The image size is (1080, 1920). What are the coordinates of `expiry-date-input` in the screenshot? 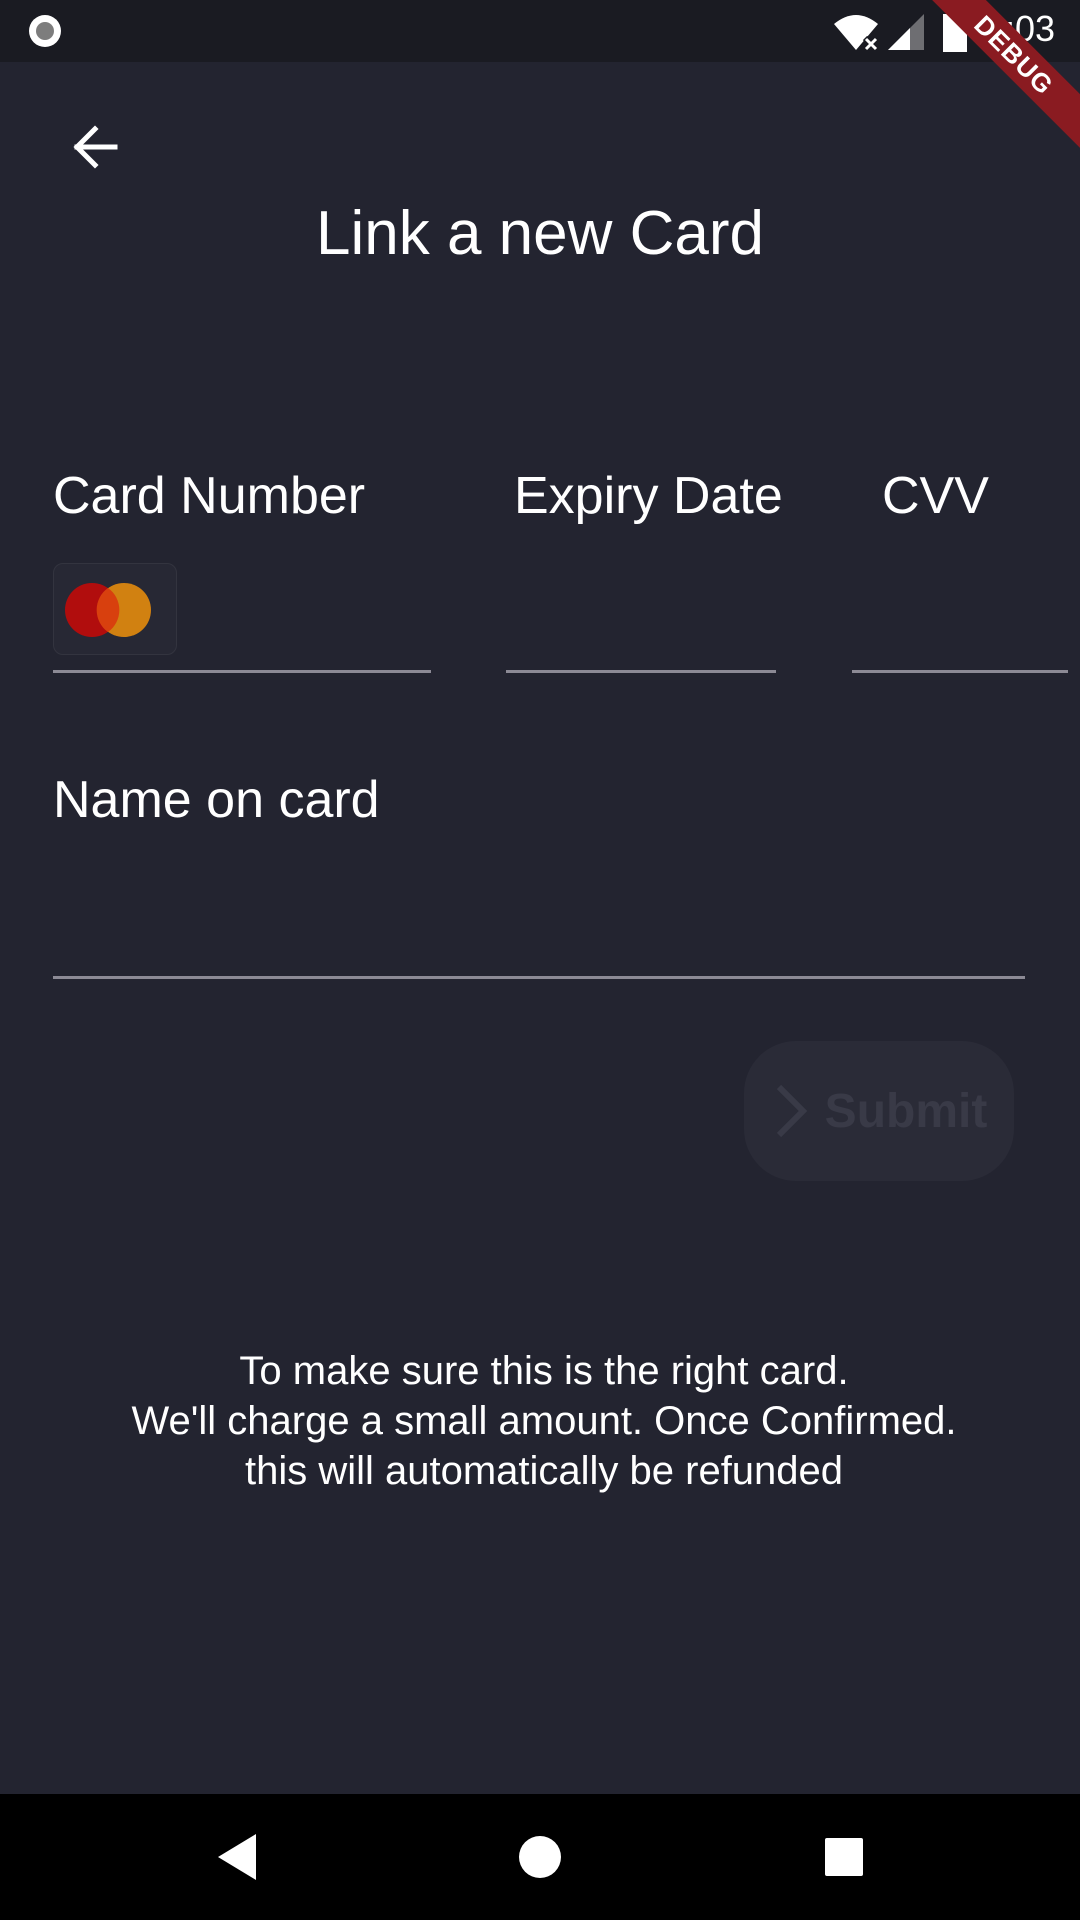 It's located at (641, 616).